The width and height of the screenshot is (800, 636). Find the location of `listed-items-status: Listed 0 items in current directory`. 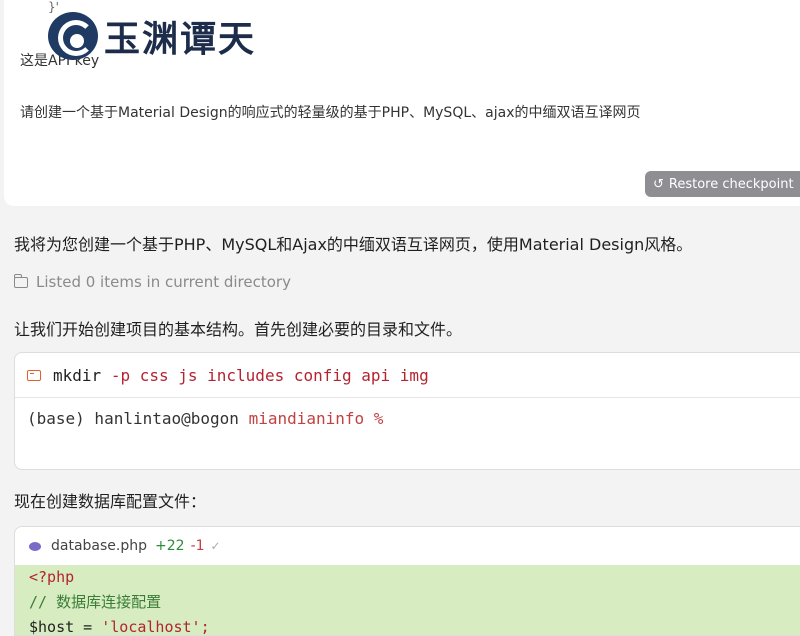

listed-items-status: Listed 0 items in current directory is located at coordinates (152, 282).